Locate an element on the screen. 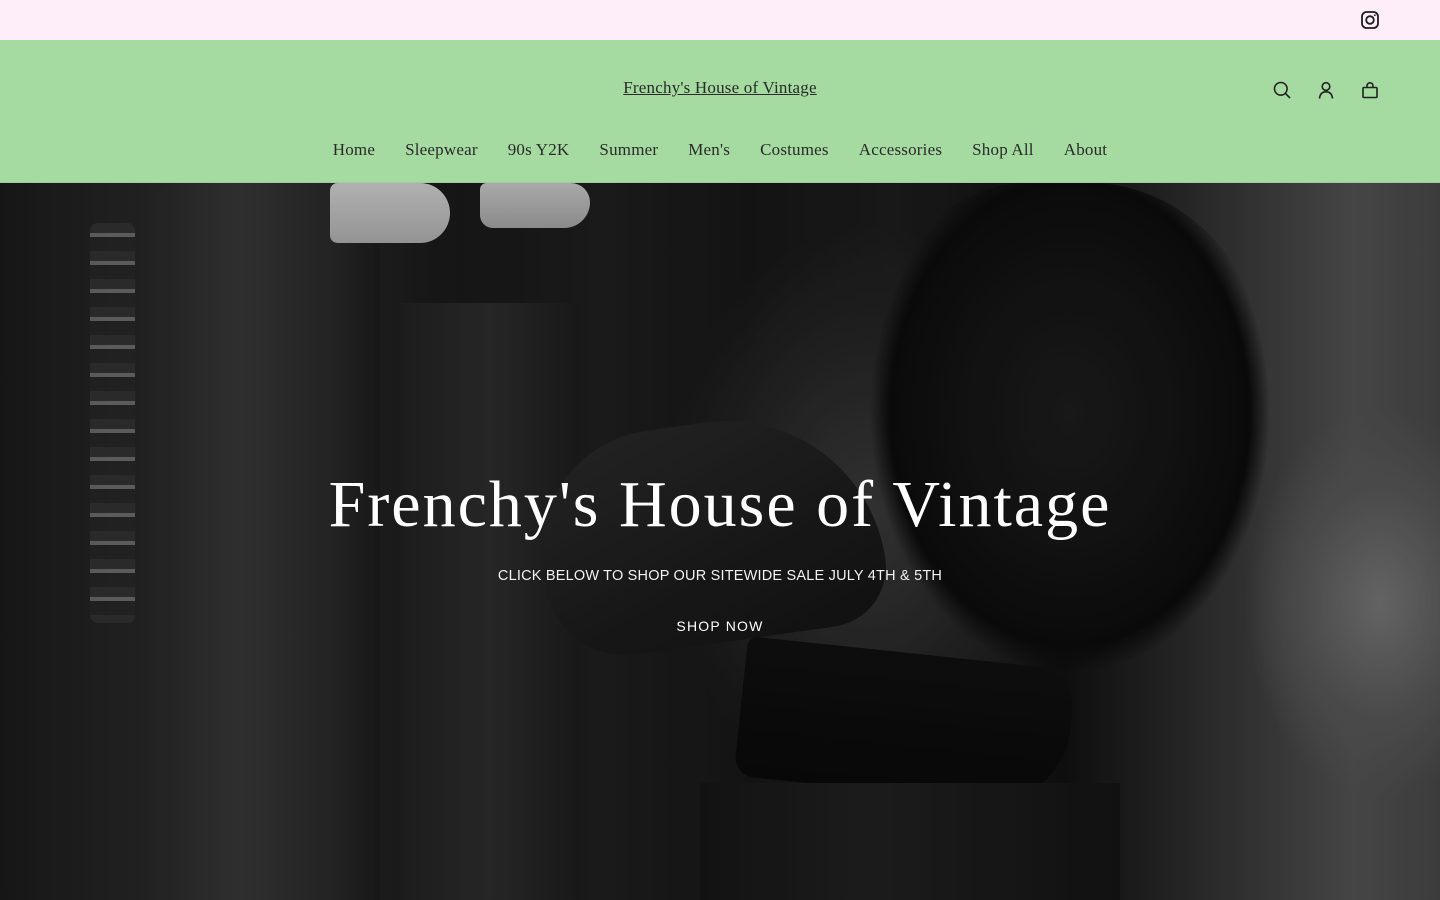 The height and width of the screenshot is (900, 1440). nav-item-home: Home is located at coordinates (354, 150).